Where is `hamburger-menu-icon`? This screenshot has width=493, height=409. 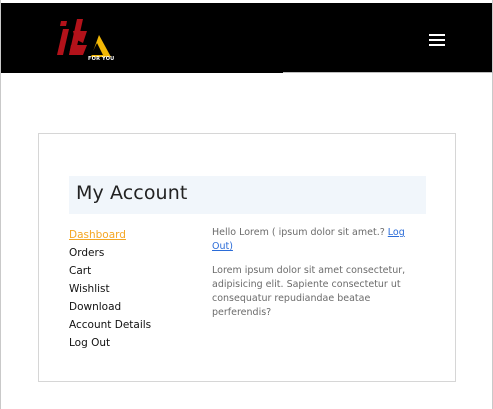 hamburger-menu-icon is located at coordinates (437, 40).